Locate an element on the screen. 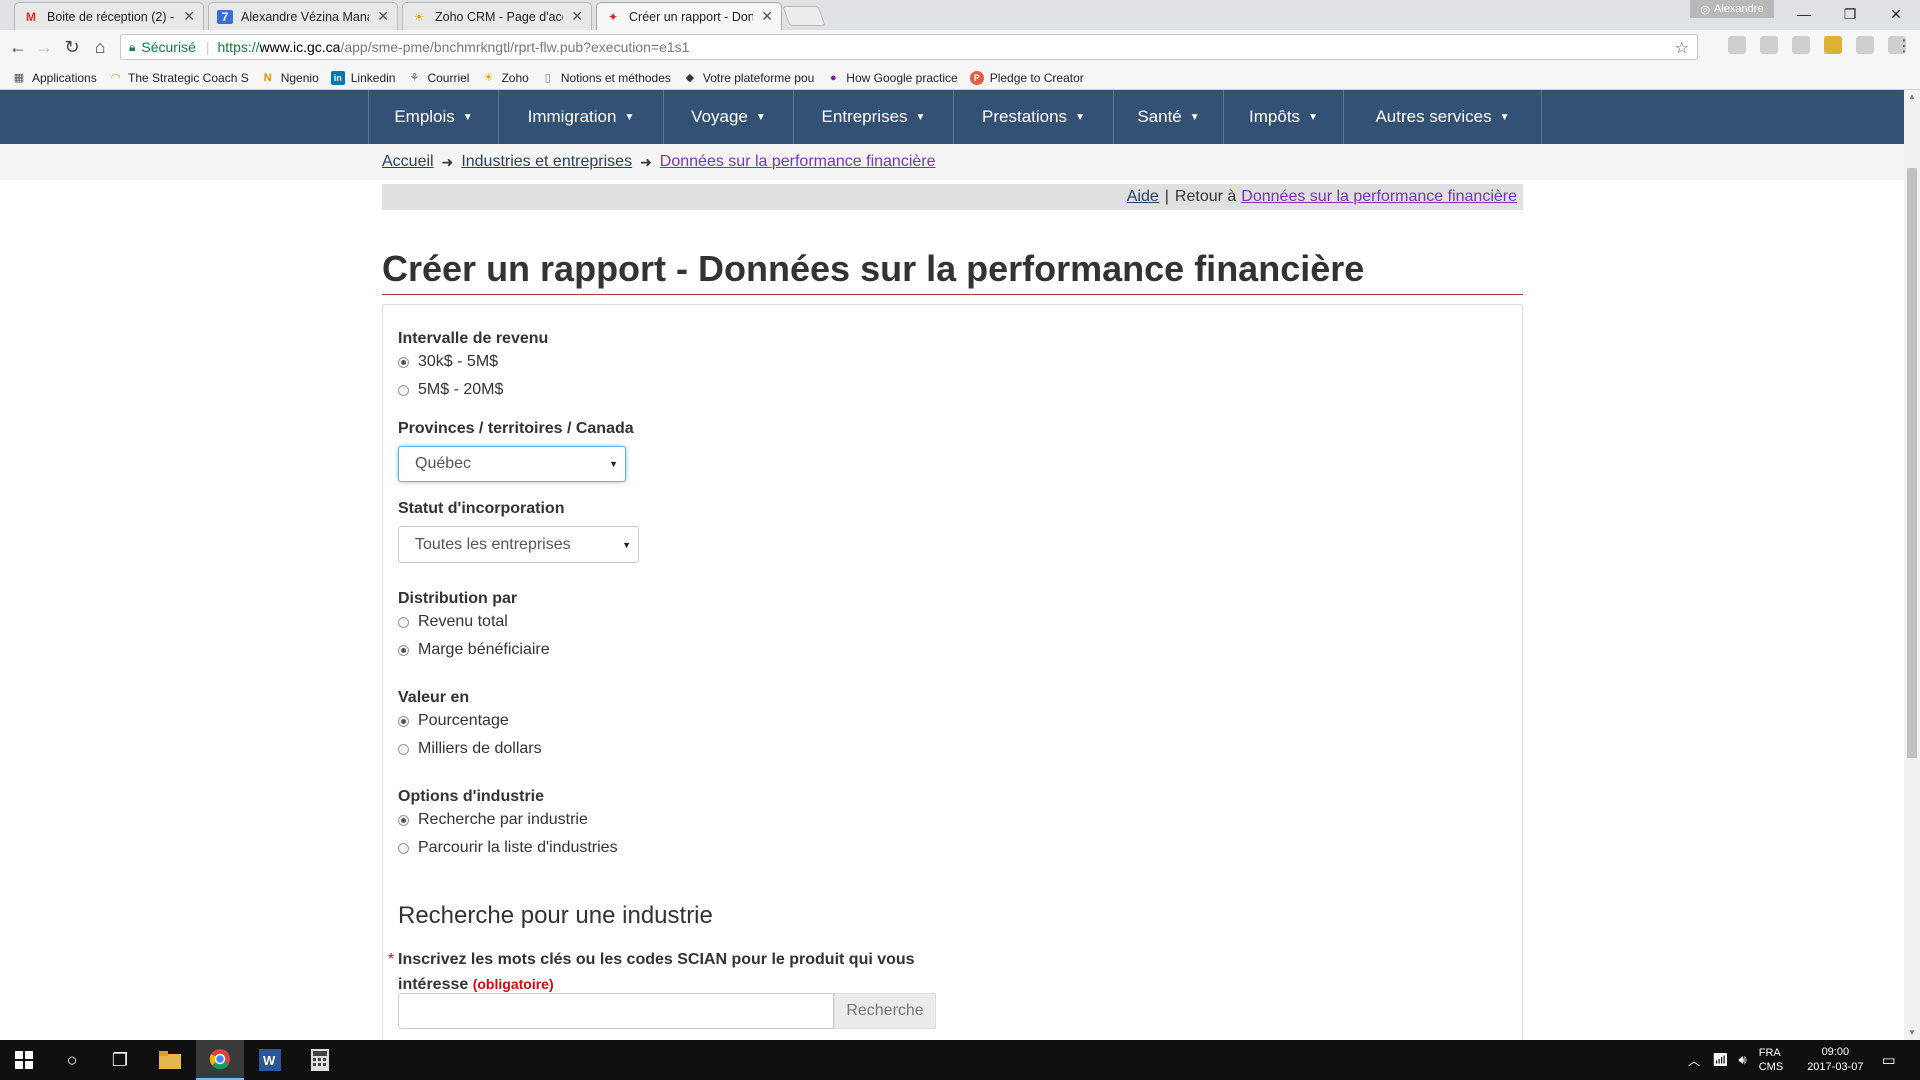  help-link: Aide is located at coordinates (1143, 197).